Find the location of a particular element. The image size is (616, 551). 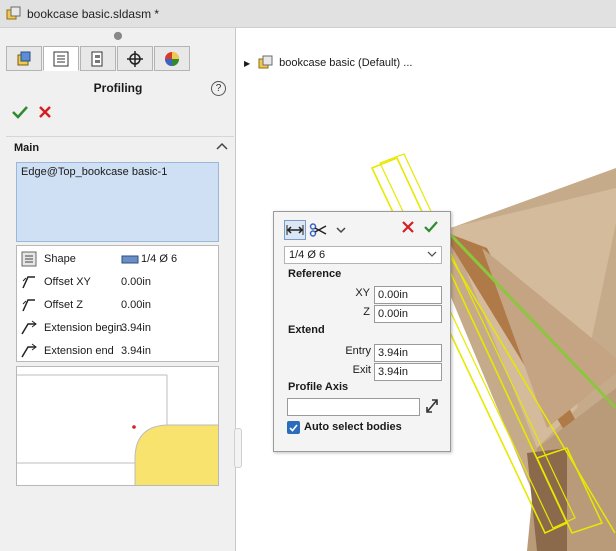

exit-input: 3.94in is located at coordinates (408, 372).